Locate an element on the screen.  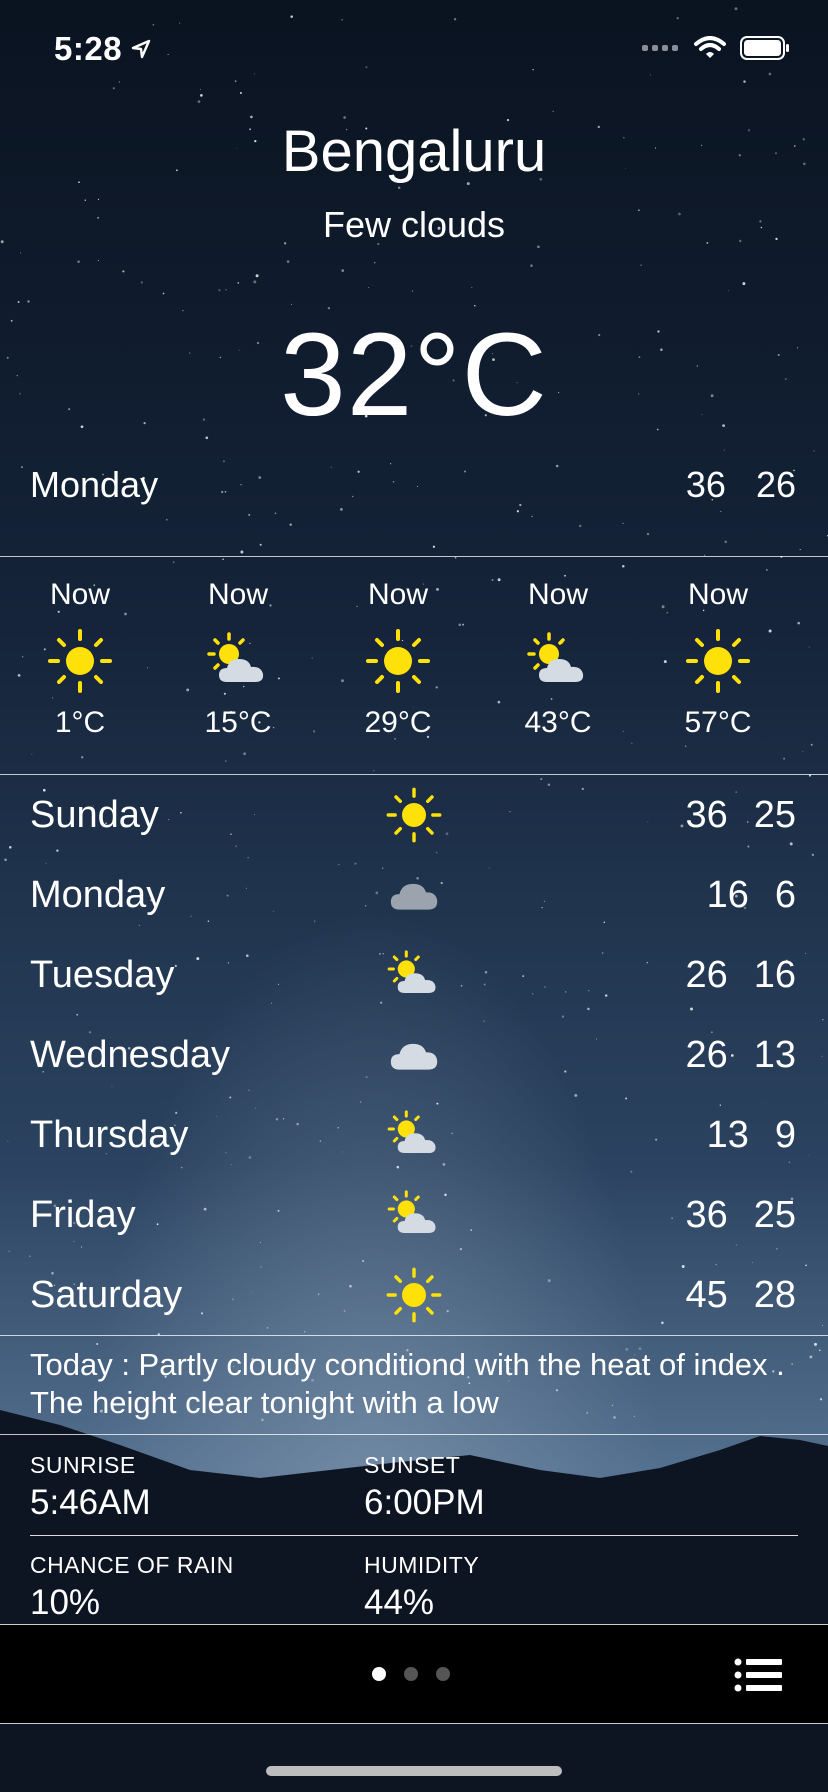
wifi-icon is located at coordinates (710, 47).